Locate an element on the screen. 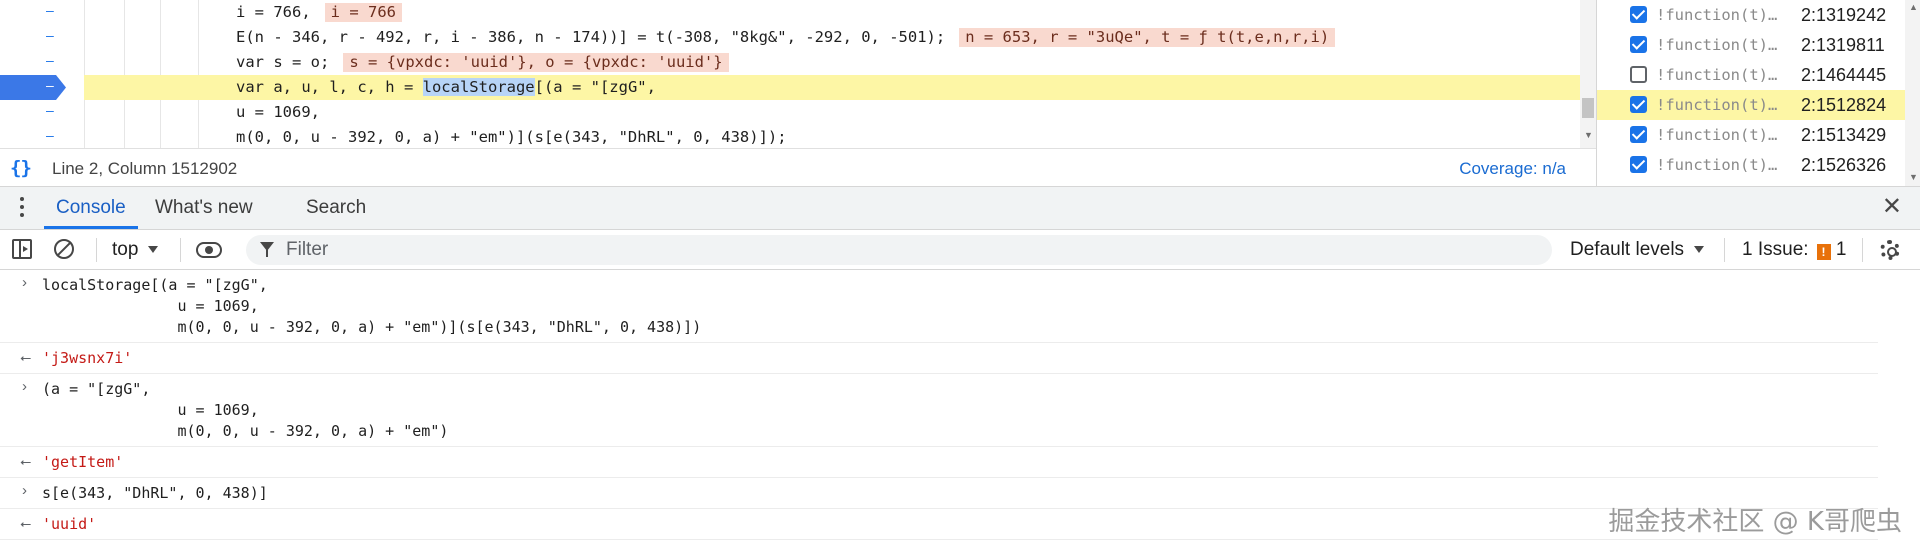  console-result-entry: ⭠ 'uuid' is located at coordinates (939, 524).